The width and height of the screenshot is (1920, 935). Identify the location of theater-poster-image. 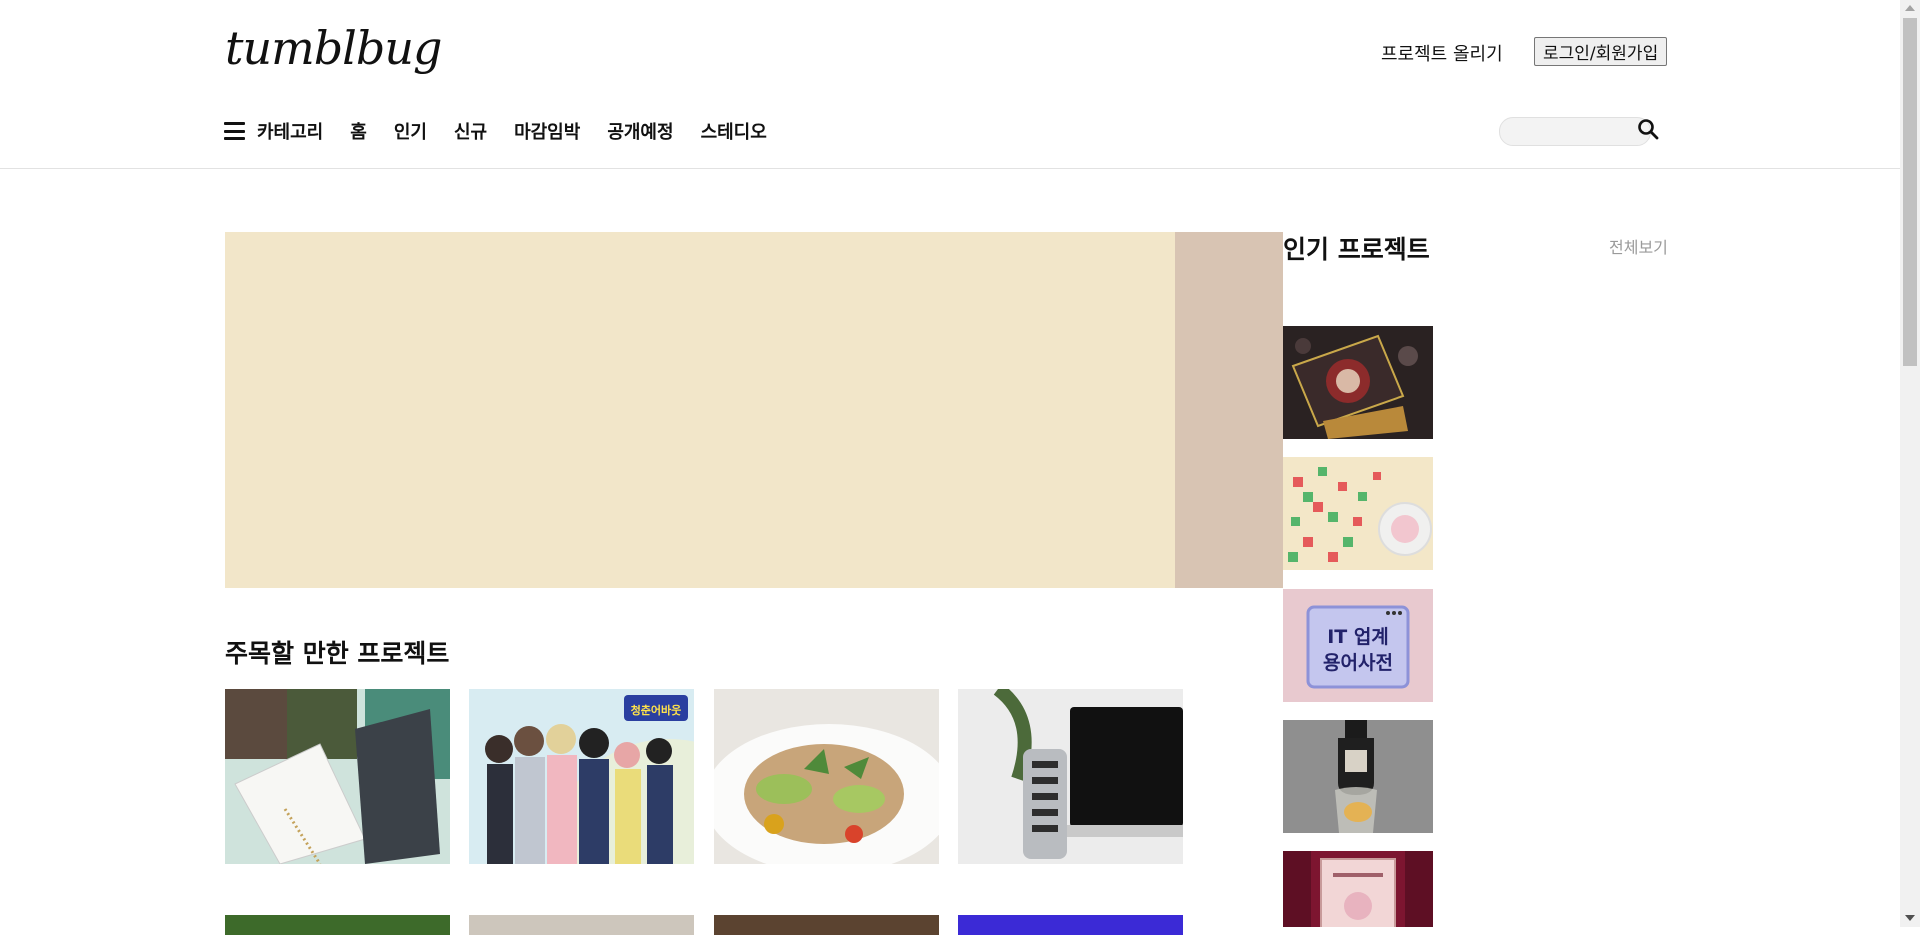
(1358, 889).